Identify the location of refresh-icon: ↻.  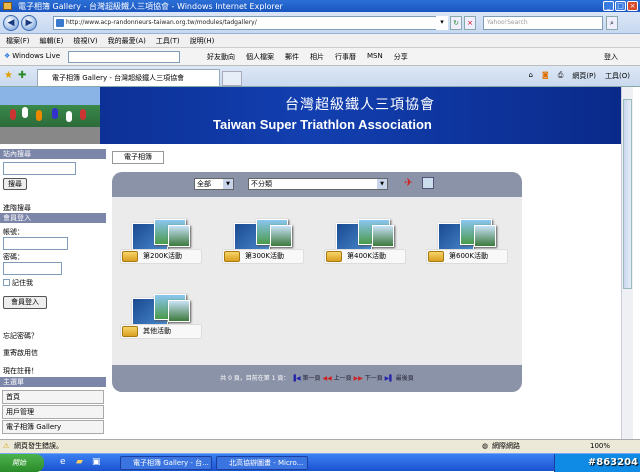
(456, 23).